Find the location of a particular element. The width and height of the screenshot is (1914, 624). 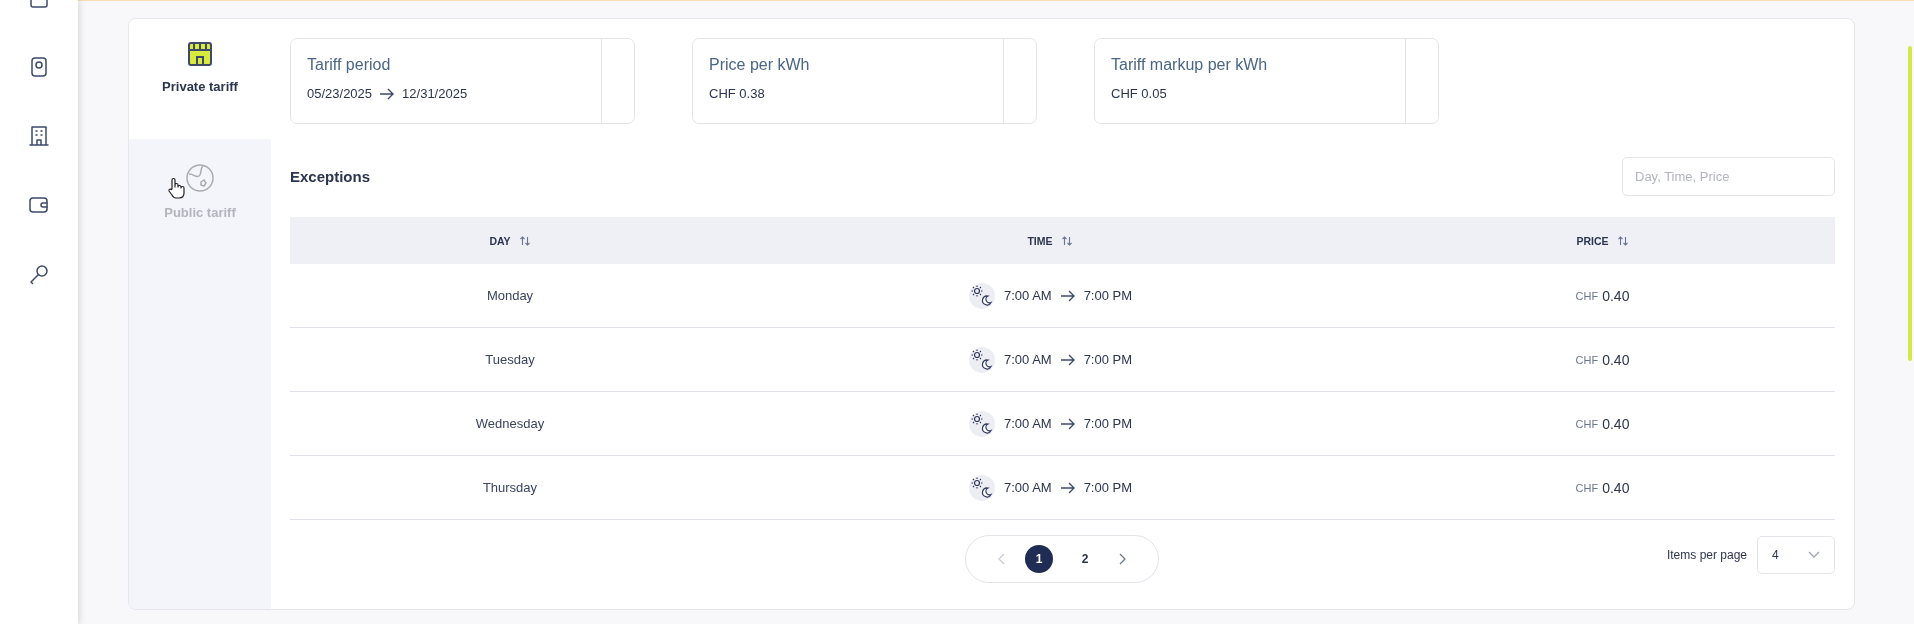

column-header: DAY is located at coordinates (500, 240).